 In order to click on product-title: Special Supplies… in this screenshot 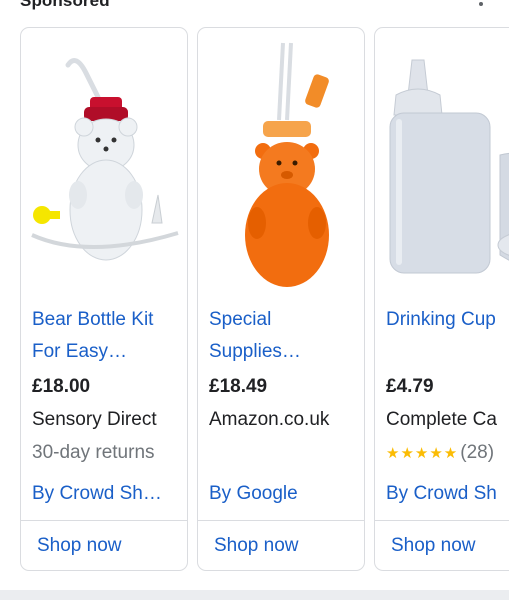, I will do `click(284, 336)`.